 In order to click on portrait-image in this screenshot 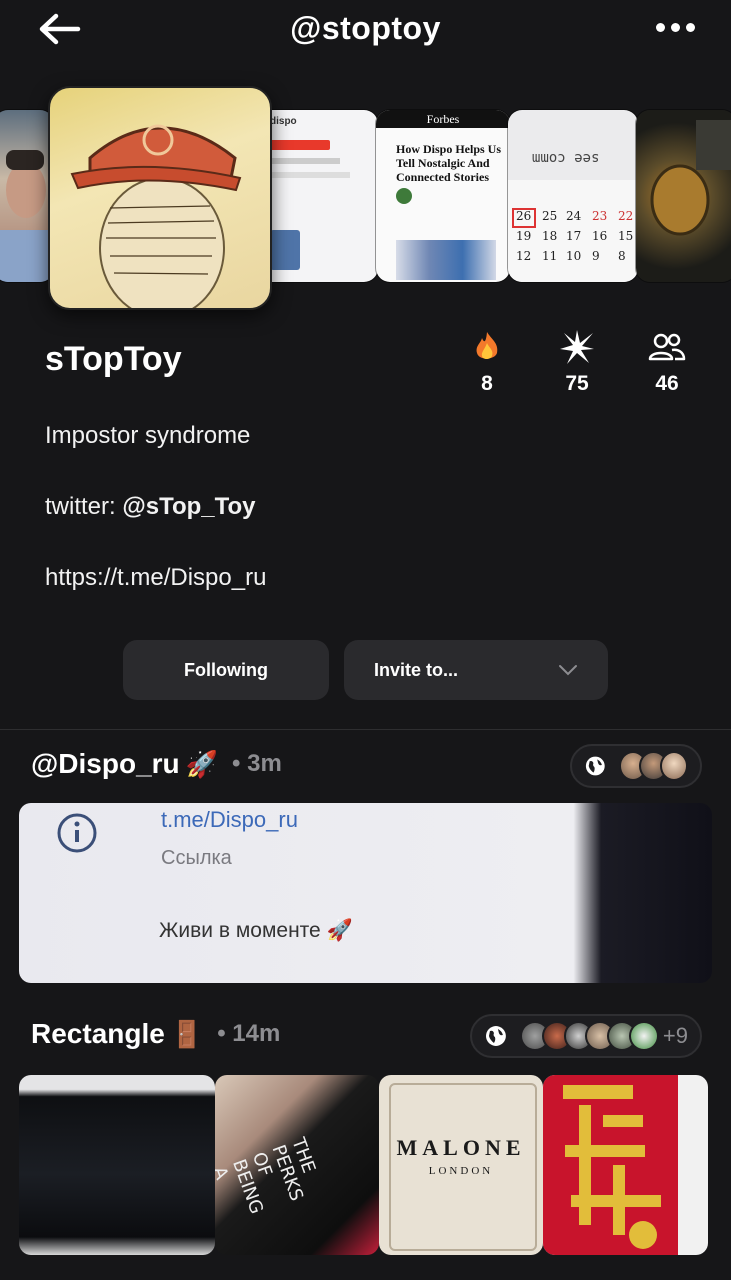, I will do `click(27, 216)`.